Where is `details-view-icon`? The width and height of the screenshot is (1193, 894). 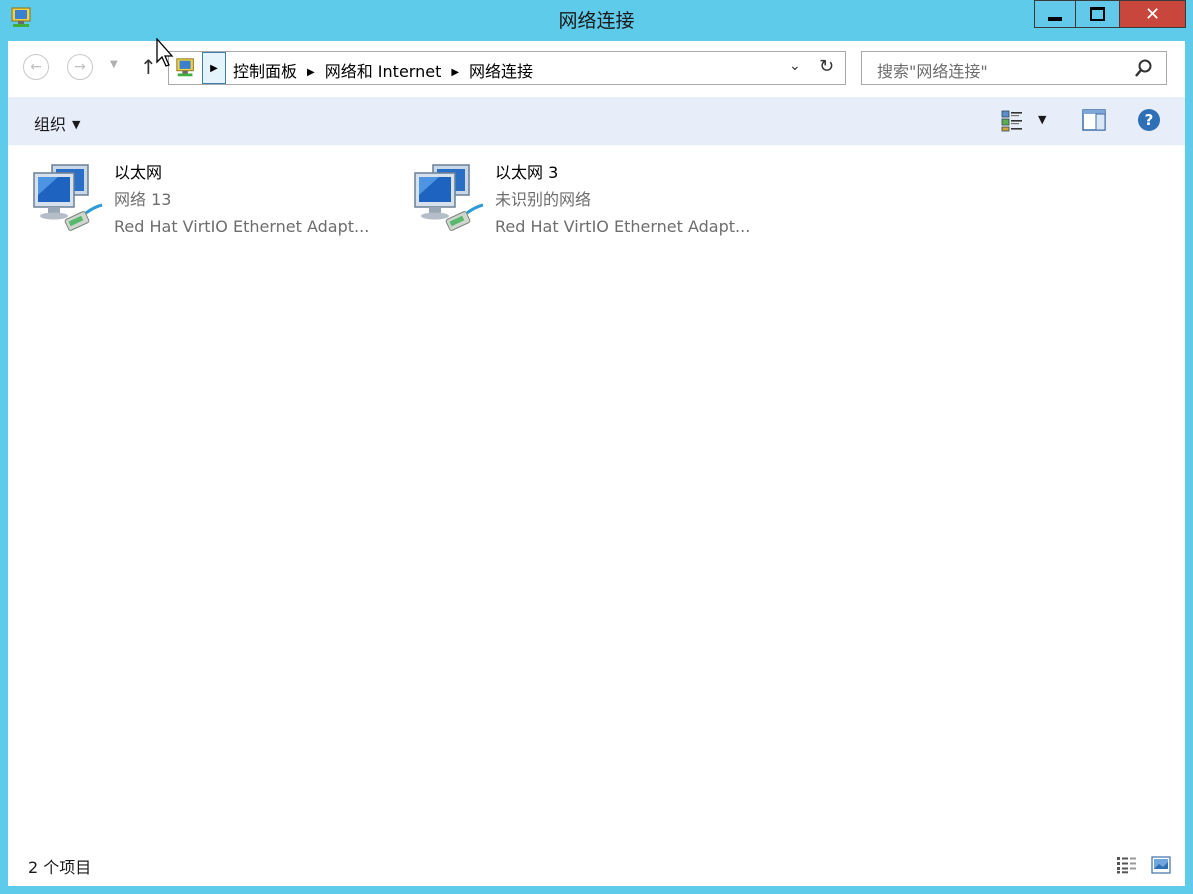
details-view-icon is located at coordinates (1127, 865).